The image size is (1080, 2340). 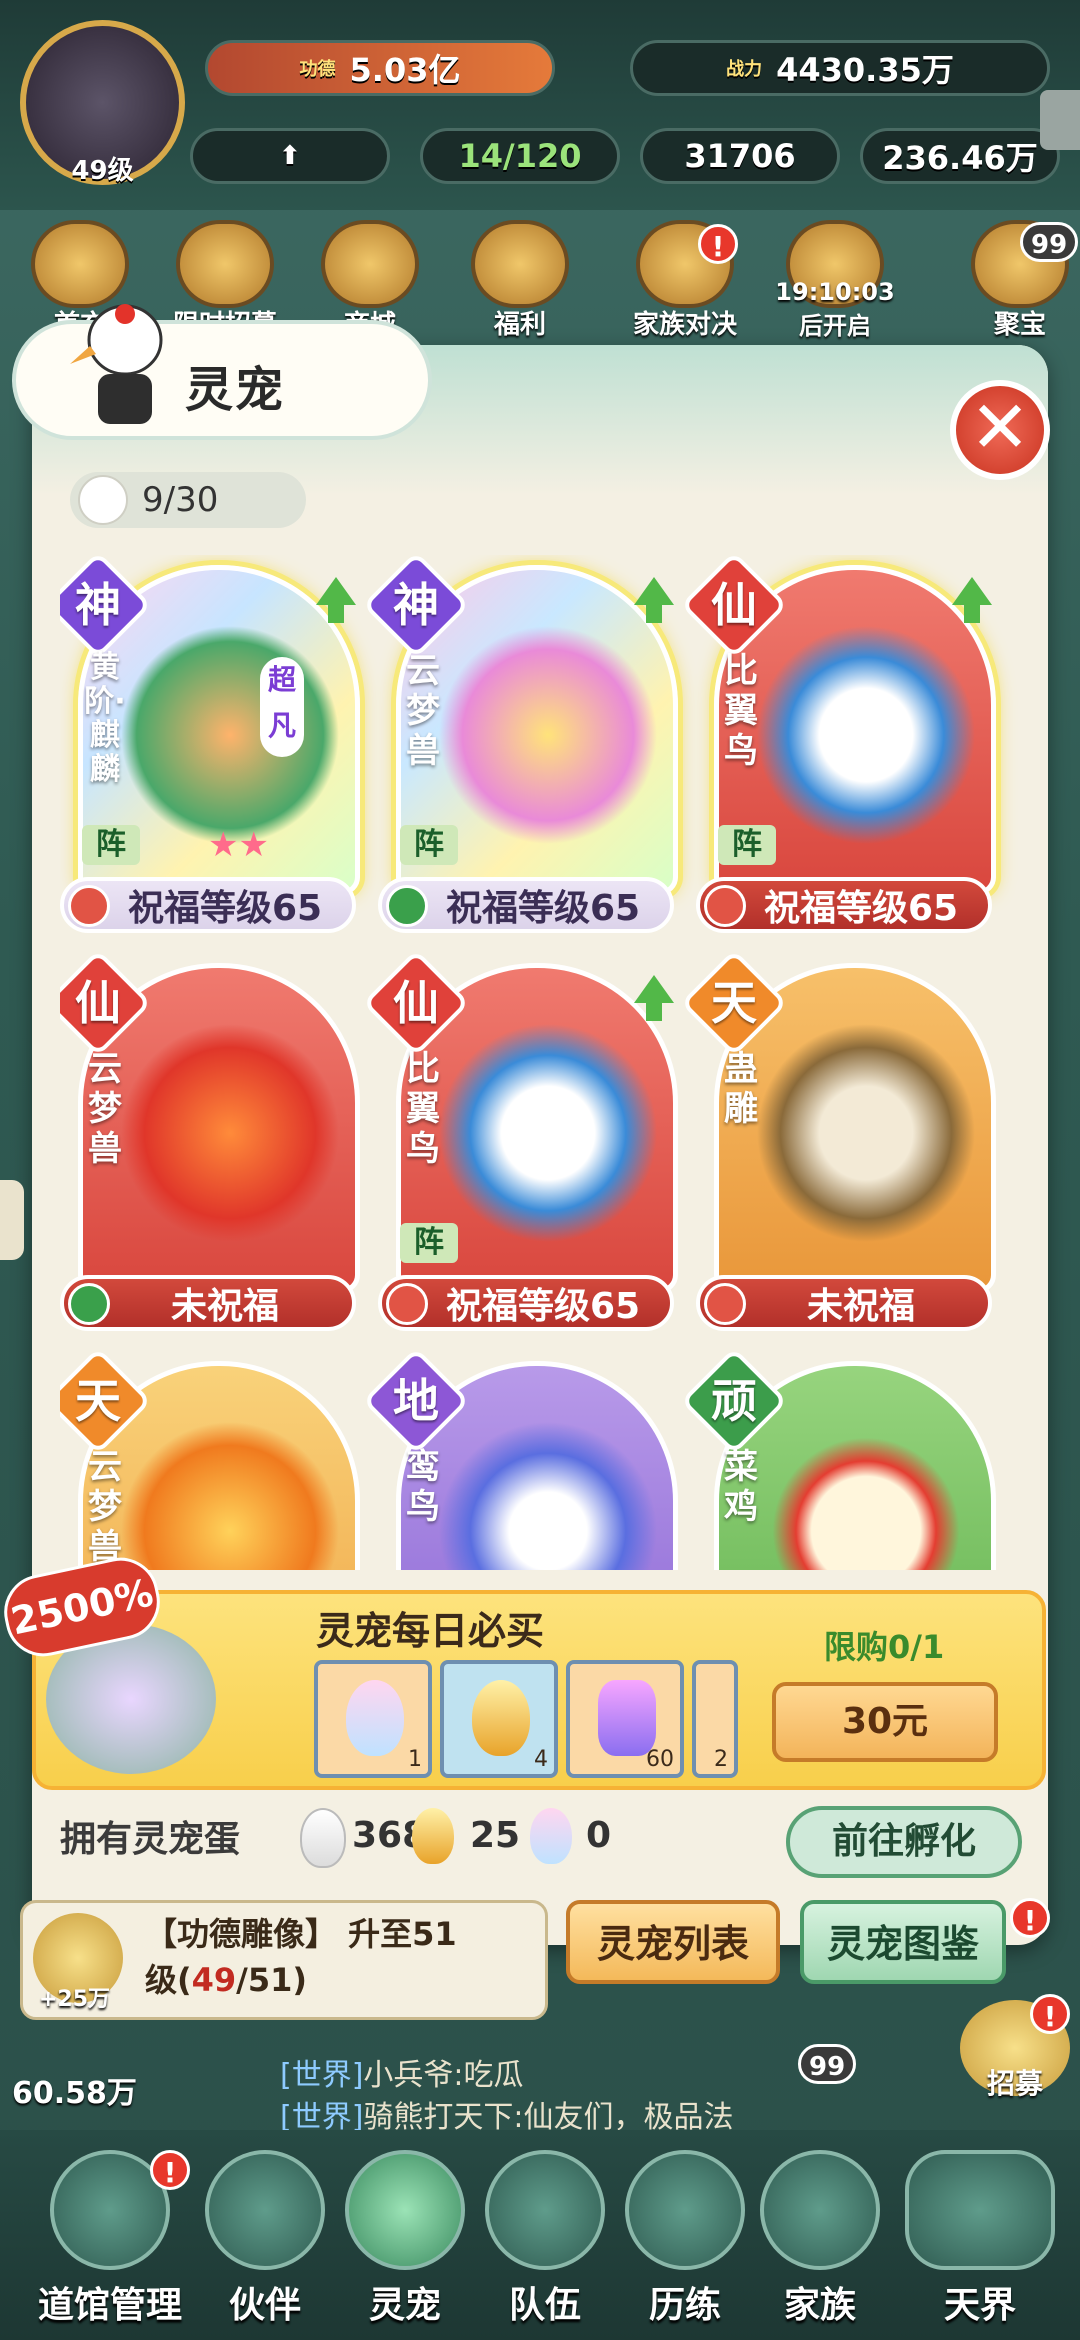 I want to click on puzzle-icon, so click(x=1060, y=120).